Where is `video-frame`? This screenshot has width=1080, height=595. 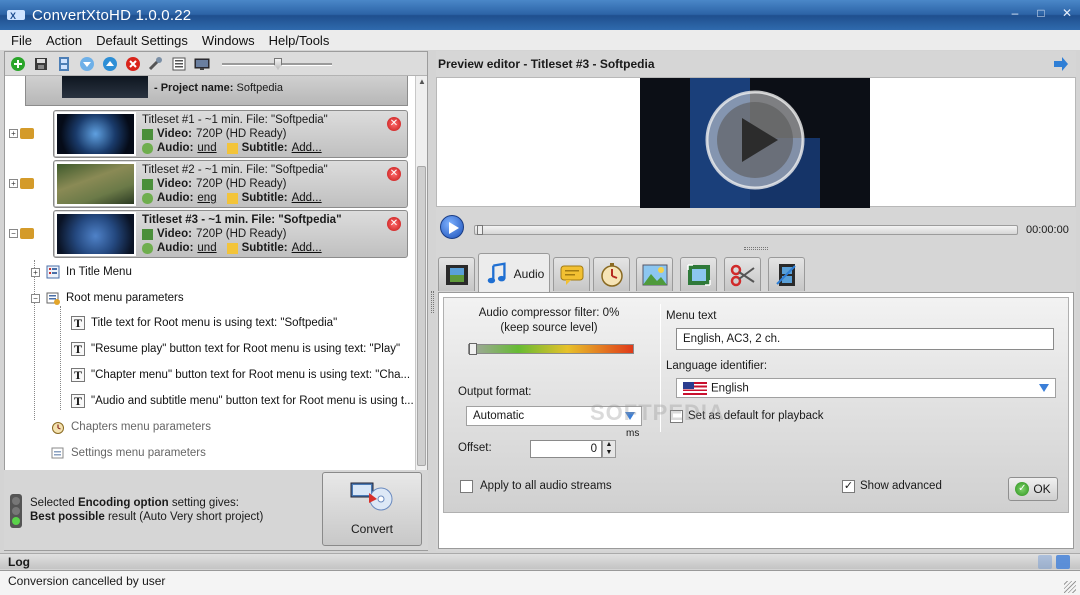 video-frame is located at coordinates (755, 143).